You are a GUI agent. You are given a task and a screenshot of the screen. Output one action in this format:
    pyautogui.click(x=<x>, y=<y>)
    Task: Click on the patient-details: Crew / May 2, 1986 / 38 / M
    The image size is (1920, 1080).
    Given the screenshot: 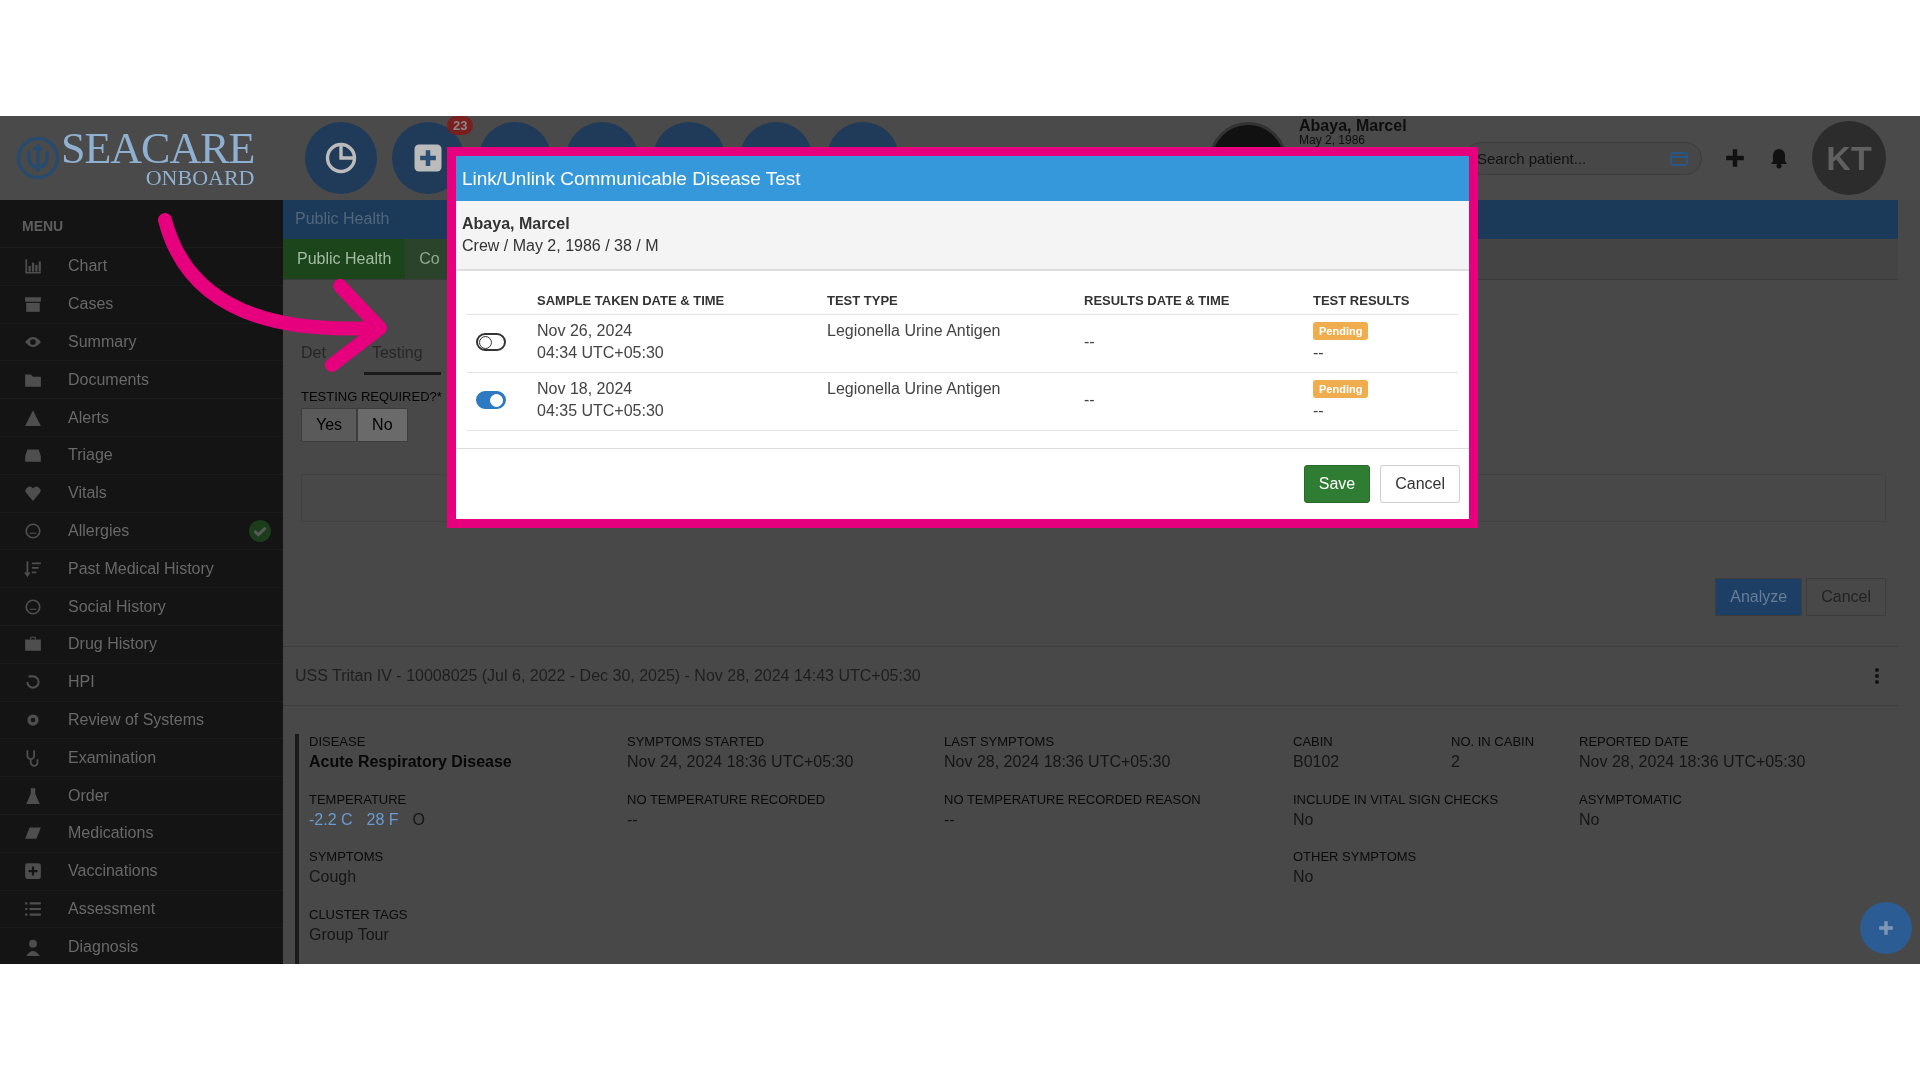 What is the action you would take?
    pyautogui.click(x=561, y=246)
    